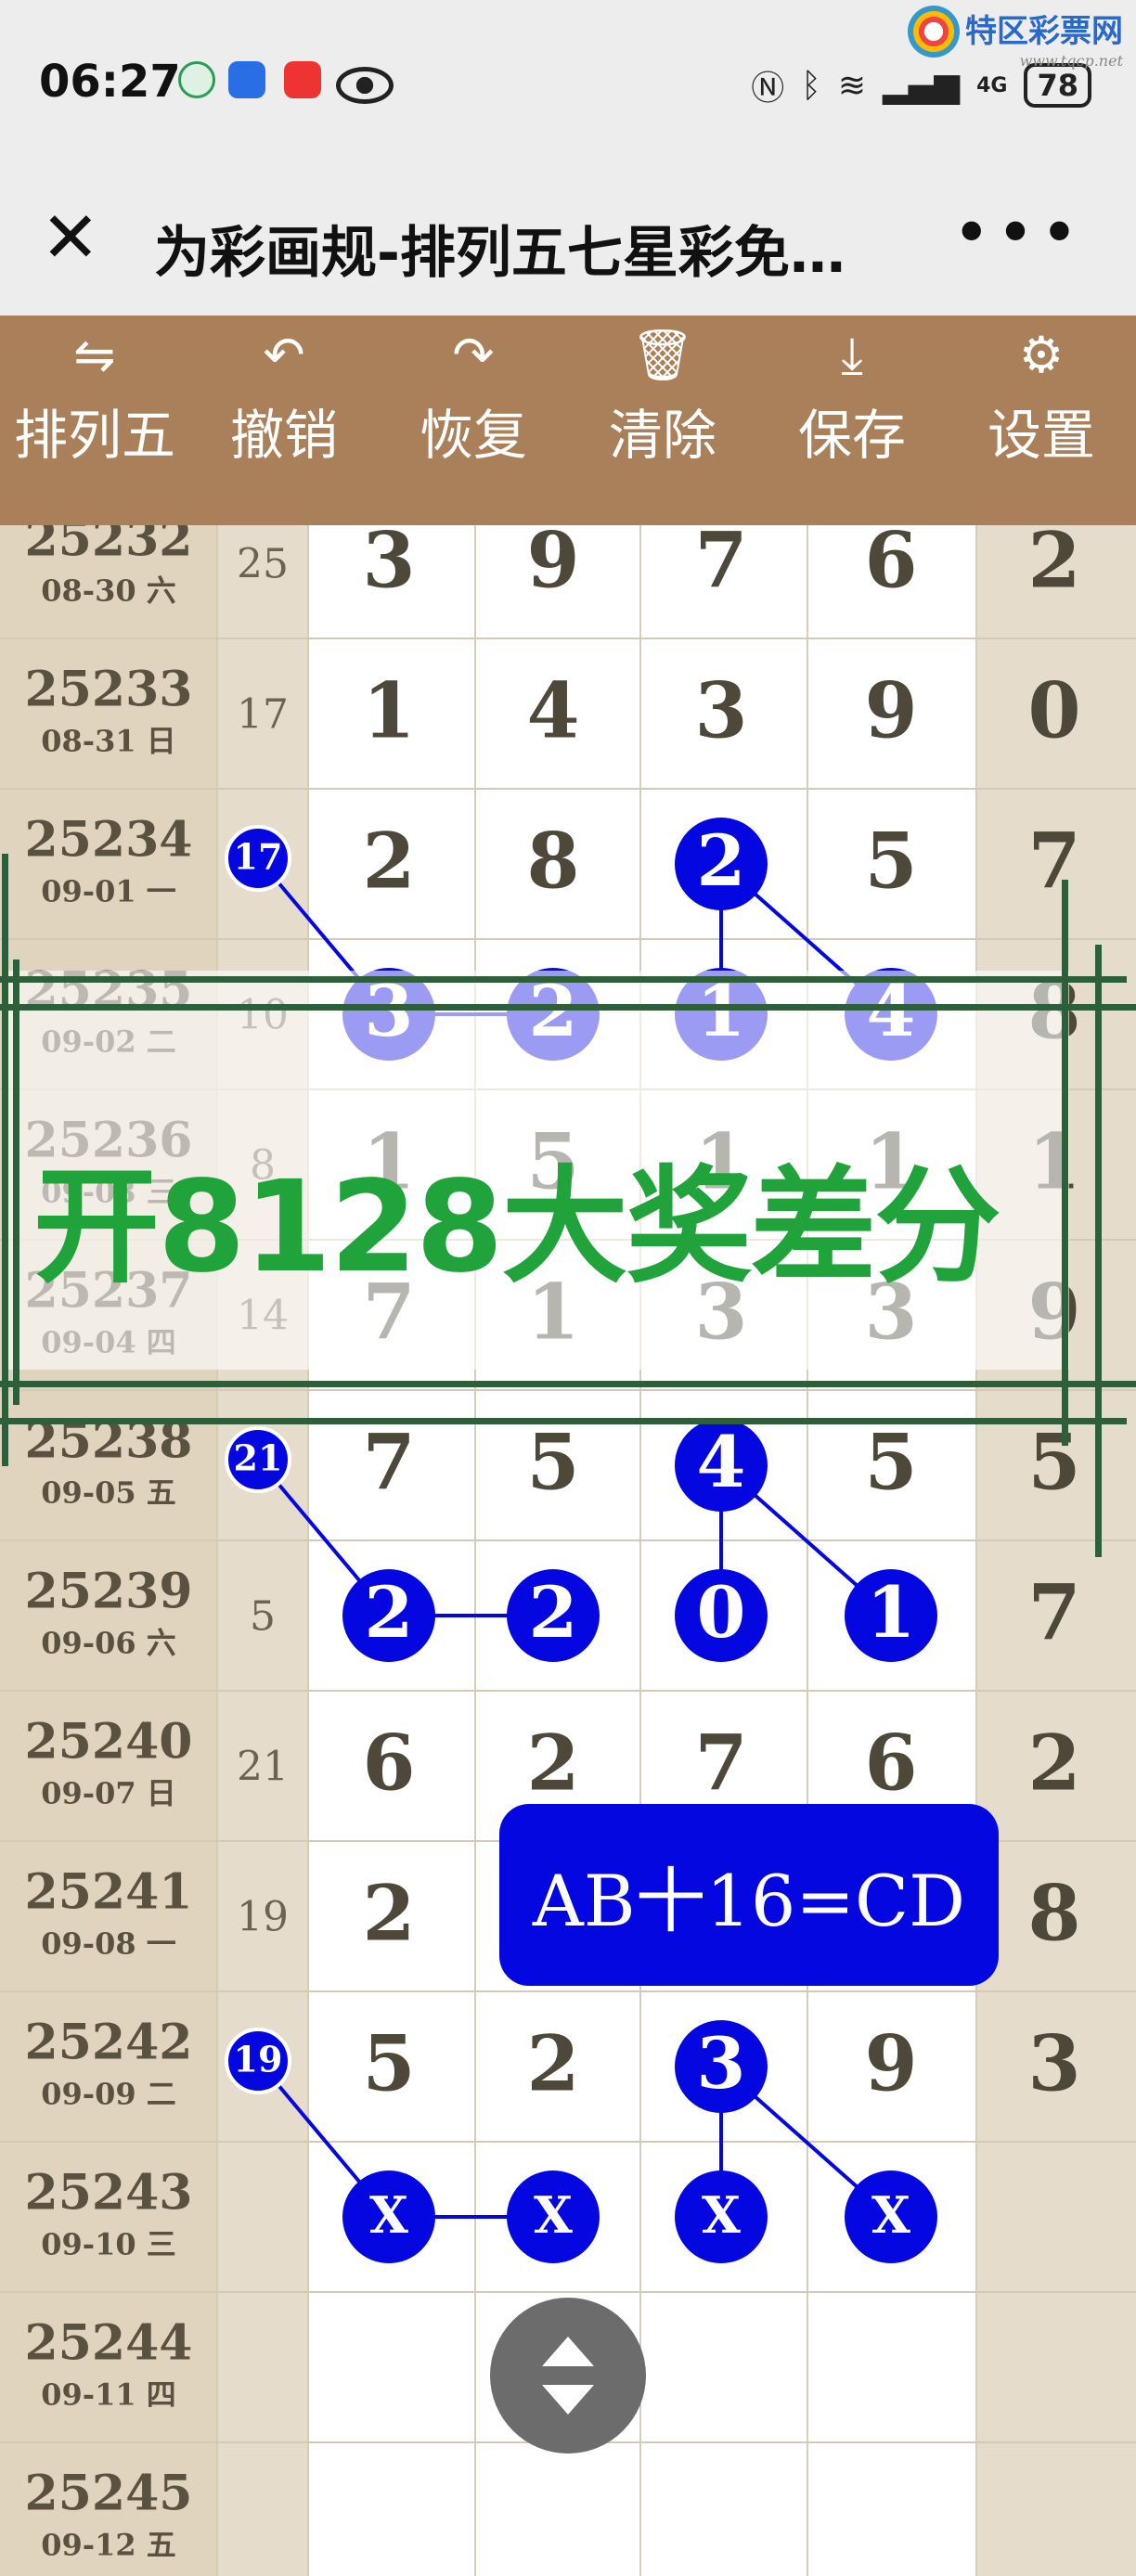 The width and height of the screenshot is (1136, 2576). Describe the element at coordinates (284, 355) in the screenshot. I see `undo-icon: ↶` at that location.